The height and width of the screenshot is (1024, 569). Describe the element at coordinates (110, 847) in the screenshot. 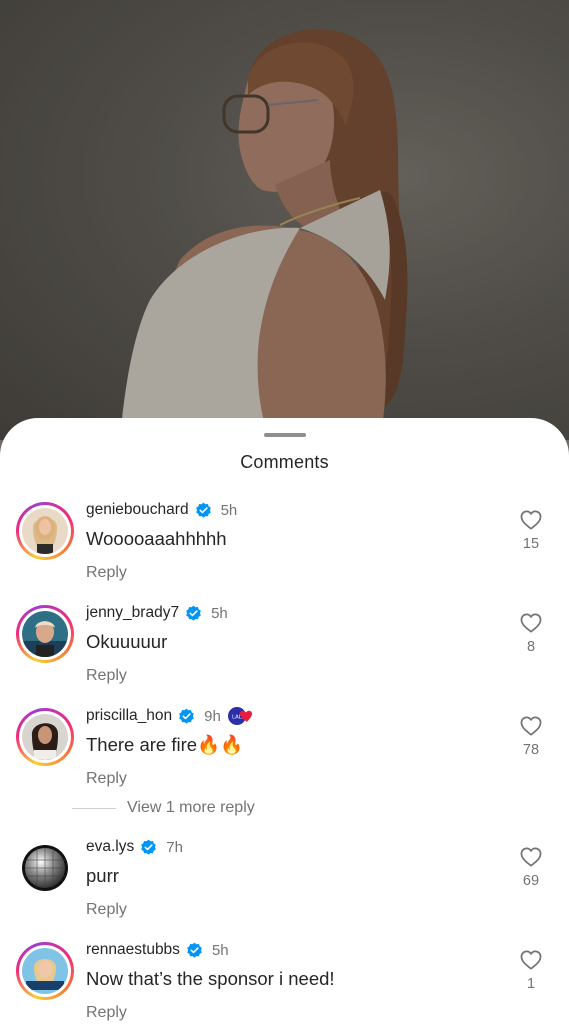

I see `comment-username: eva.lys` at that location.